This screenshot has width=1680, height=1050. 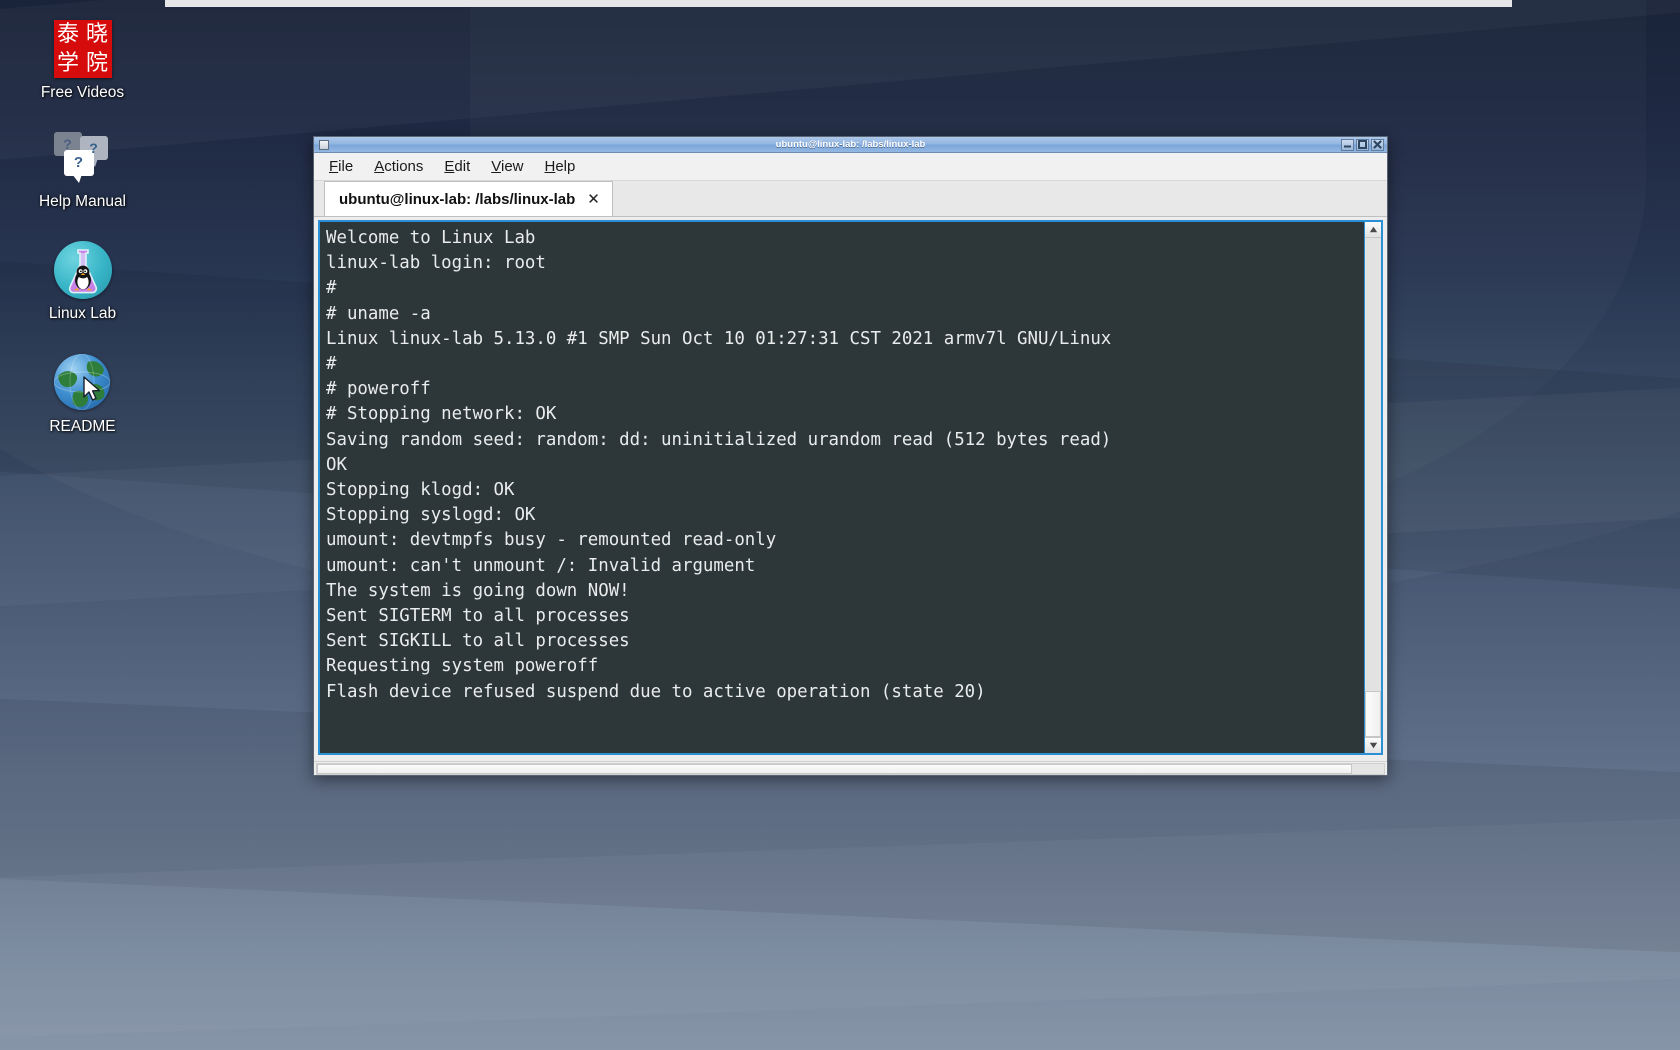 What do you see at coordinates (1373, 230) in the screenshot?
I see `scroll-up-icon` at bounding box center [1373, 230].